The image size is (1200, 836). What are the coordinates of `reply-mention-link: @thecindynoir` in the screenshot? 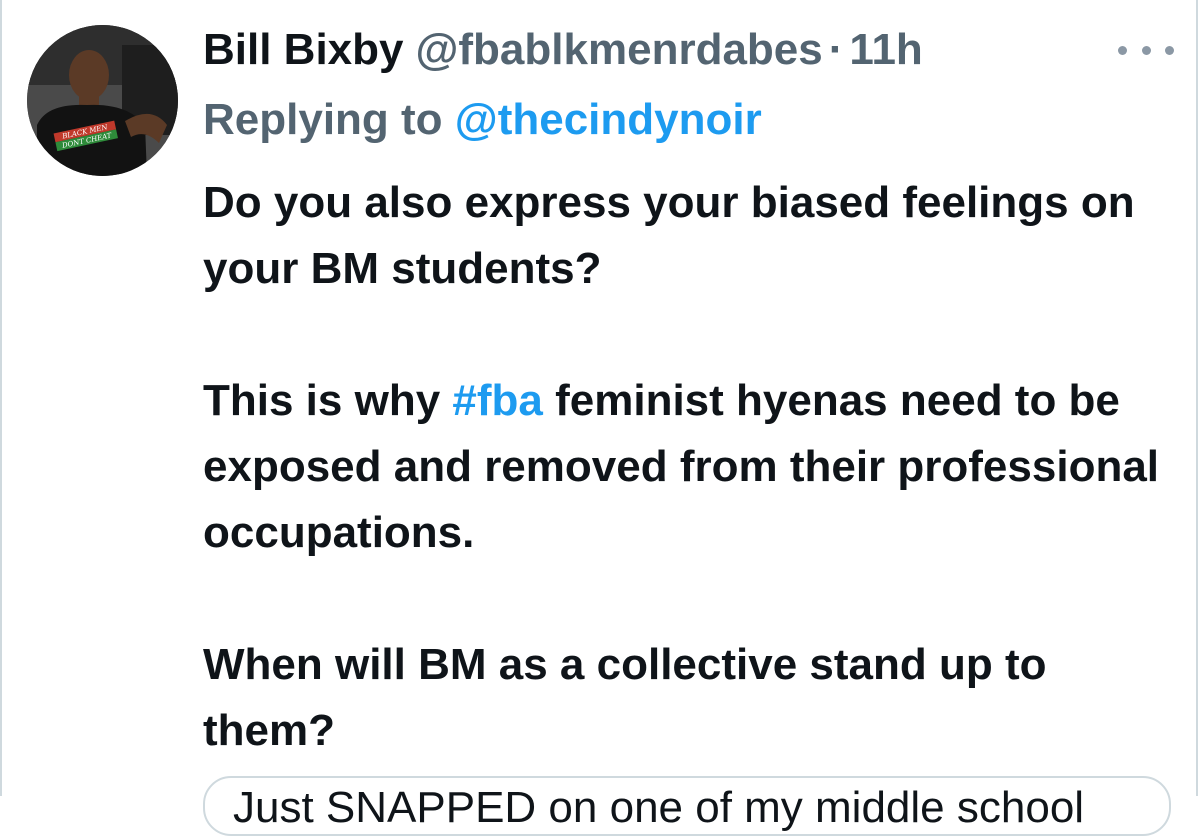 It's located at (608, 119).